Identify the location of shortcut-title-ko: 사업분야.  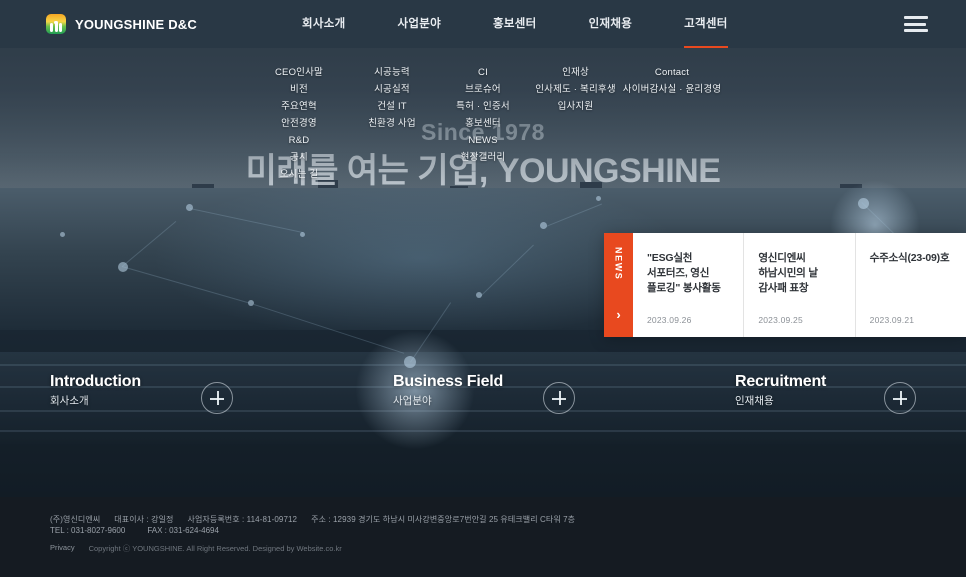
(412, 401).